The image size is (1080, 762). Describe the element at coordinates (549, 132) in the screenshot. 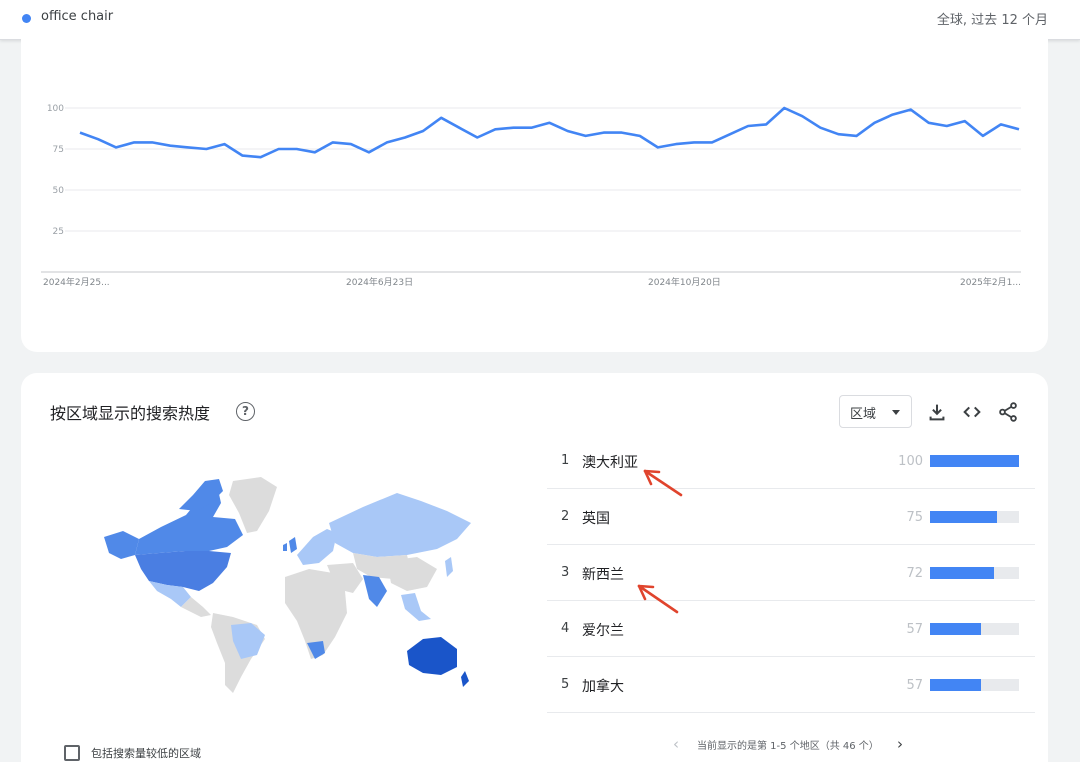

I see `trend-series-line` at that location.